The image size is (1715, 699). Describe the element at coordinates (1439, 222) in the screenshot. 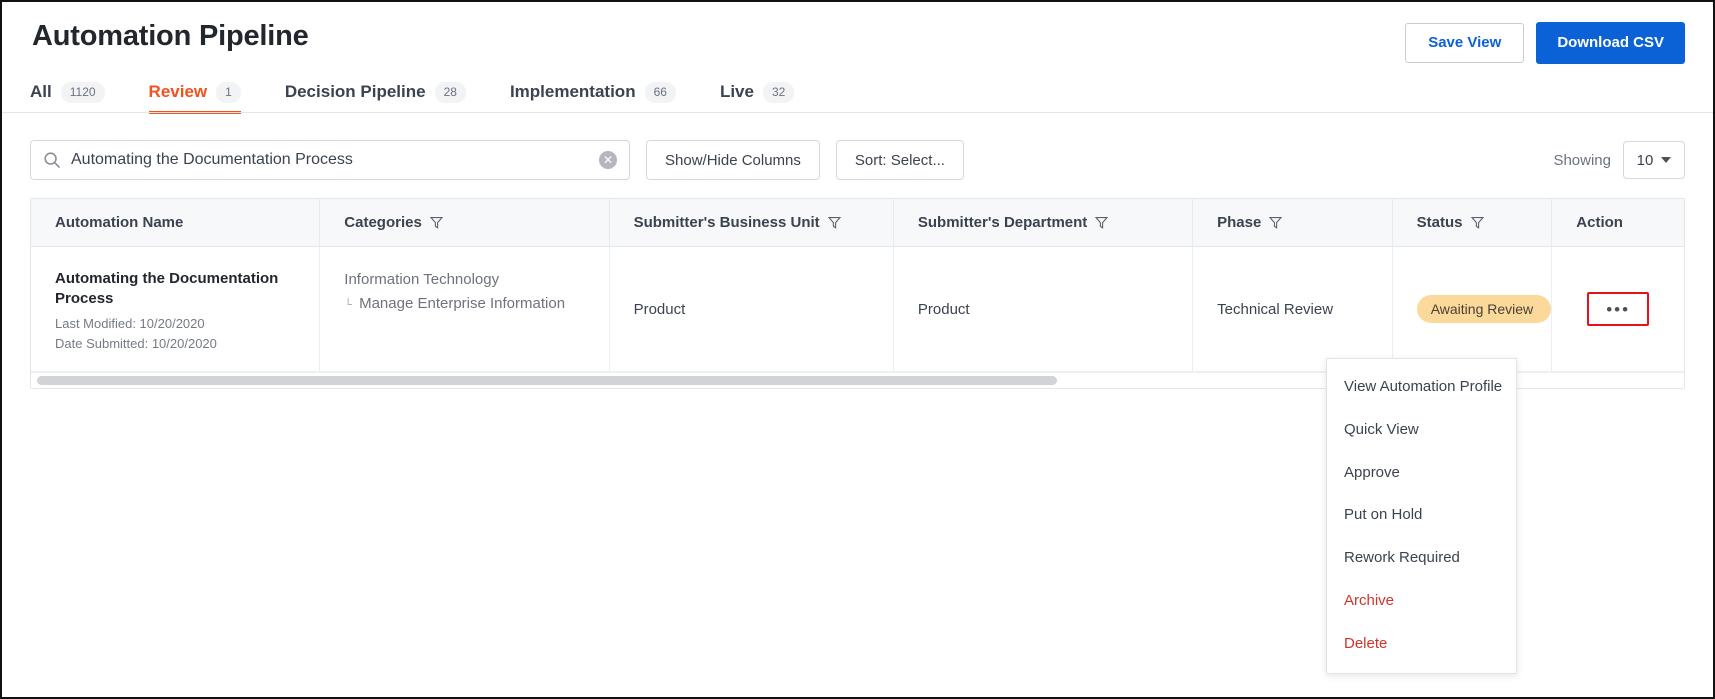

I see `column-header-status-label: Status` at that location.